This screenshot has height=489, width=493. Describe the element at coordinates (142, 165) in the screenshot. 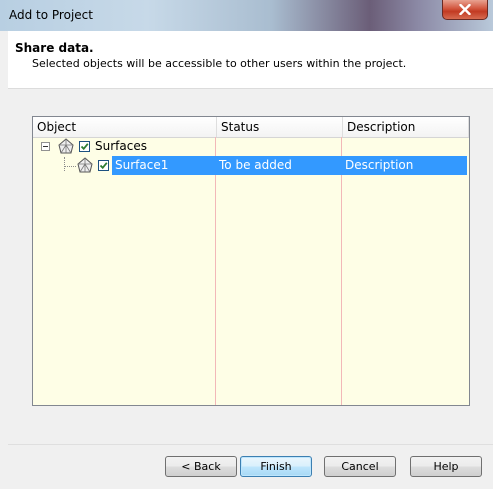

I see `object-name: Surface1` at that location.